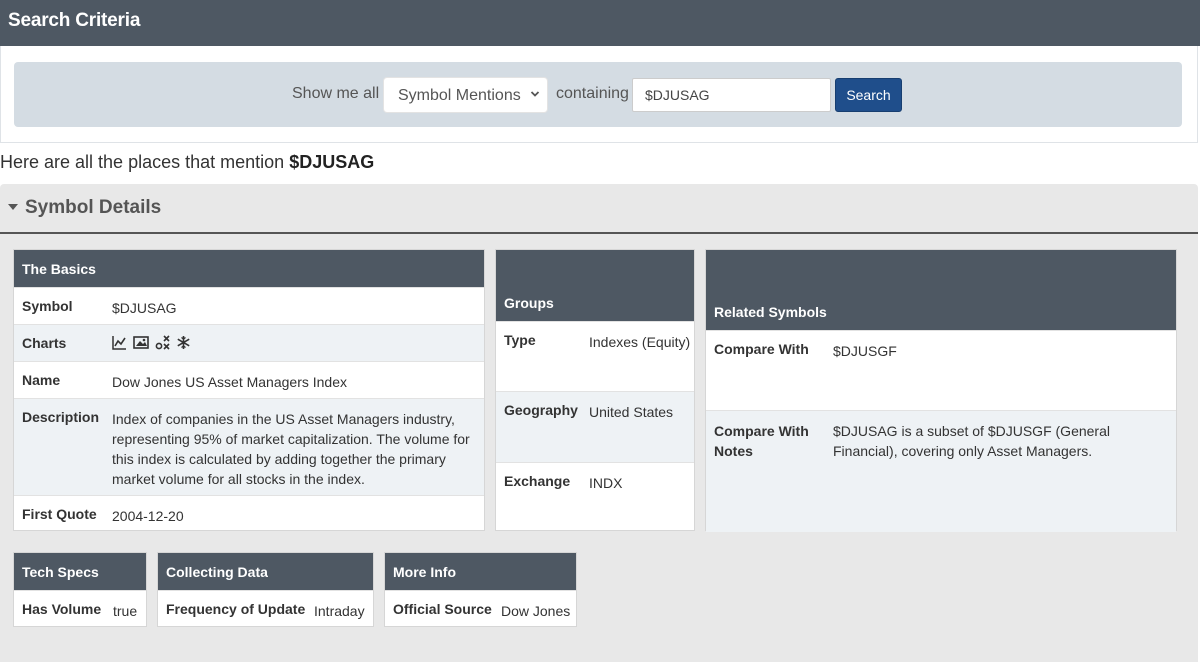  Describe the element at coordinates (592, 93) in the screenshot. I see `containing-label: containing` at that location.